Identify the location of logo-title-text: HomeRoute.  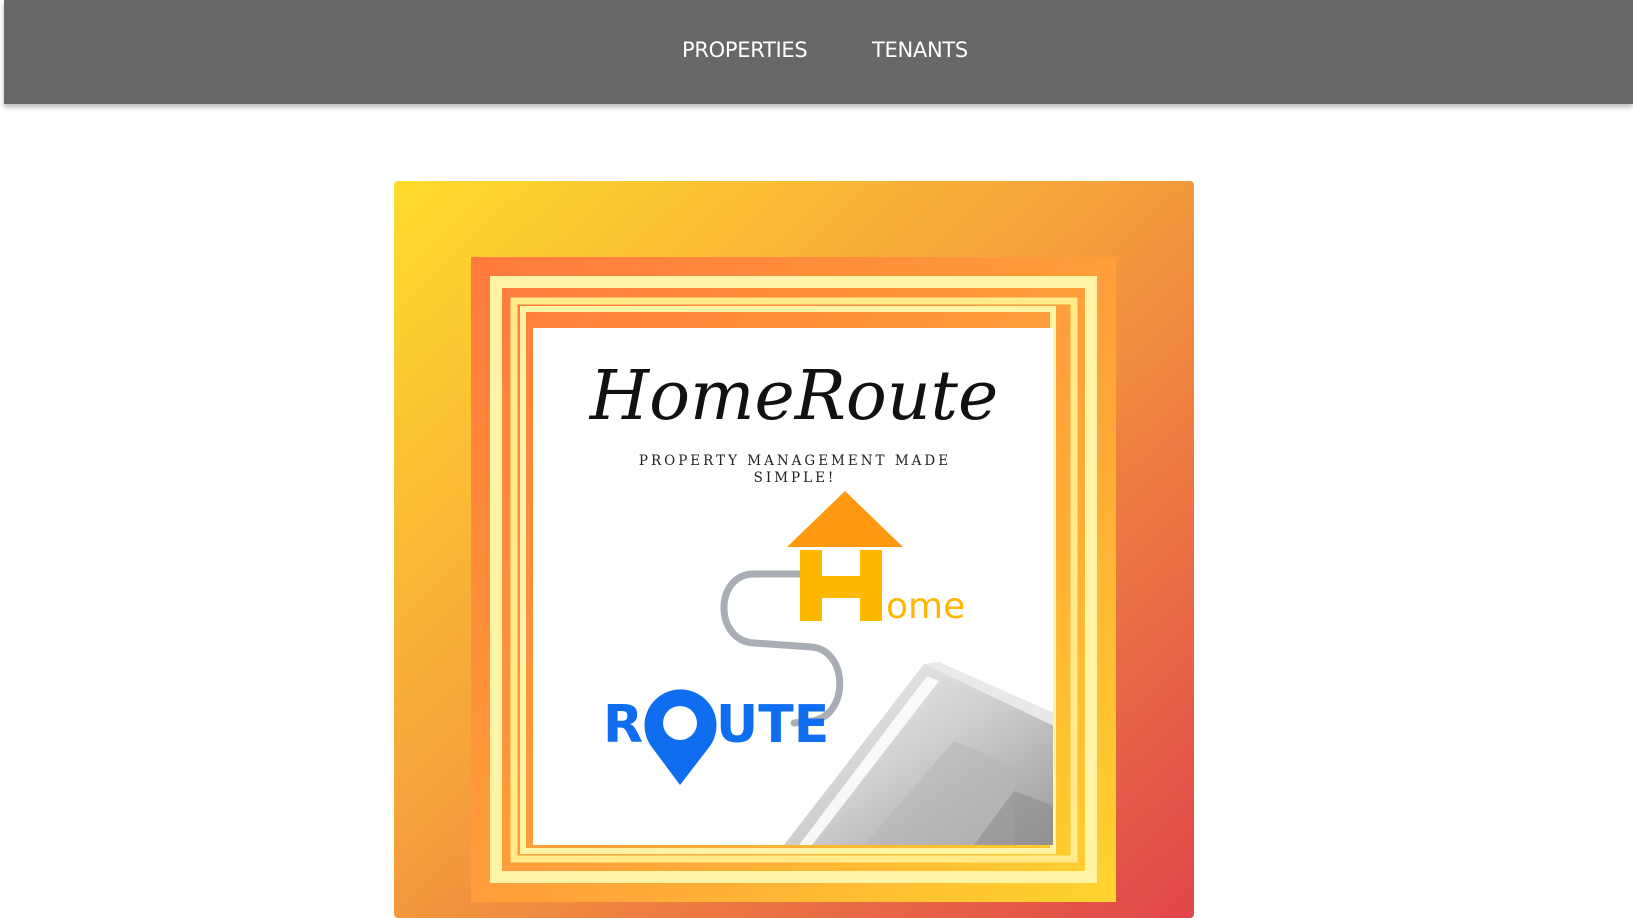
(793, 396).